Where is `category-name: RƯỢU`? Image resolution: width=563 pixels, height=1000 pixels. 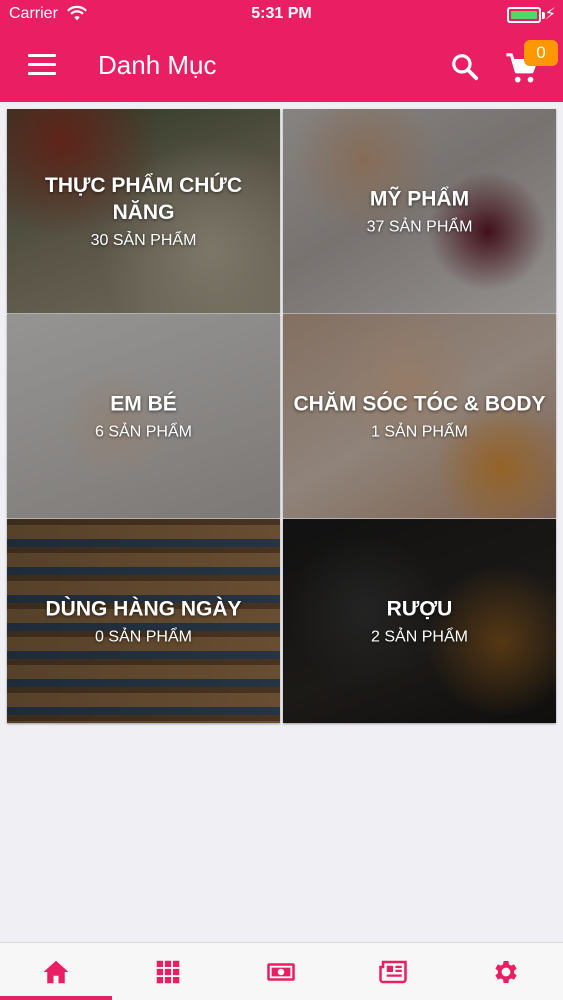 category-name: RƯỢU is located at coordinates (419, 609).